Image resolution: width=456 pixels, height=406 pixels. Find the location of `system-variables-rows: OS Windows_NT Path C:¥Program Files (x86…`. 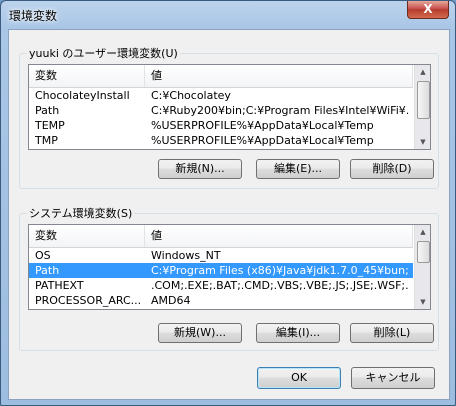

system-variables-rows: OS Windows_NT Path C:¥Program Files (x86… is located at coordinates (221, 278).